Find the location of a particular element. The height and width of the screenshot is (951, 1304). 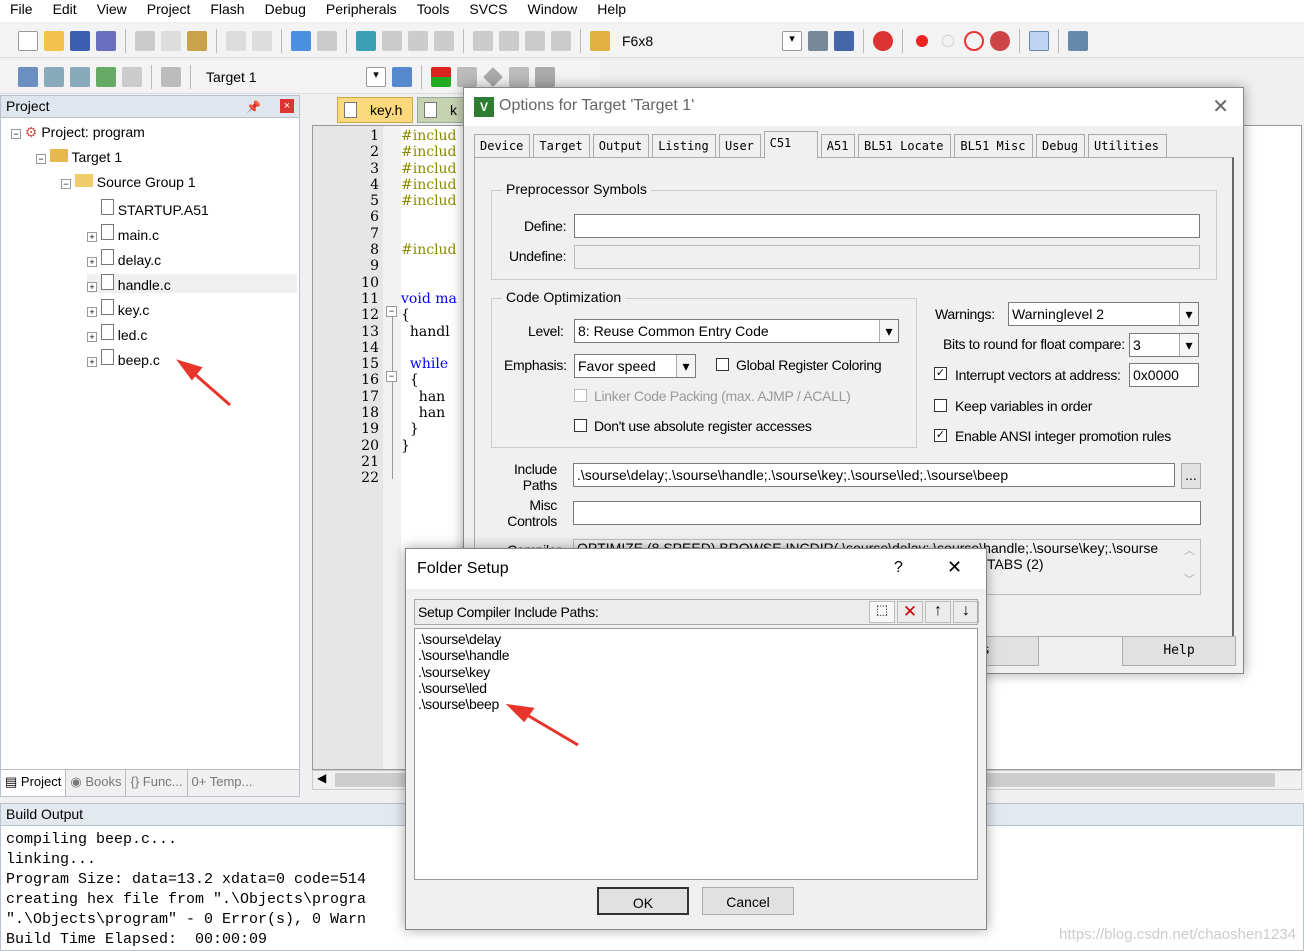

arrow-head is located at coordinates (520, 713).